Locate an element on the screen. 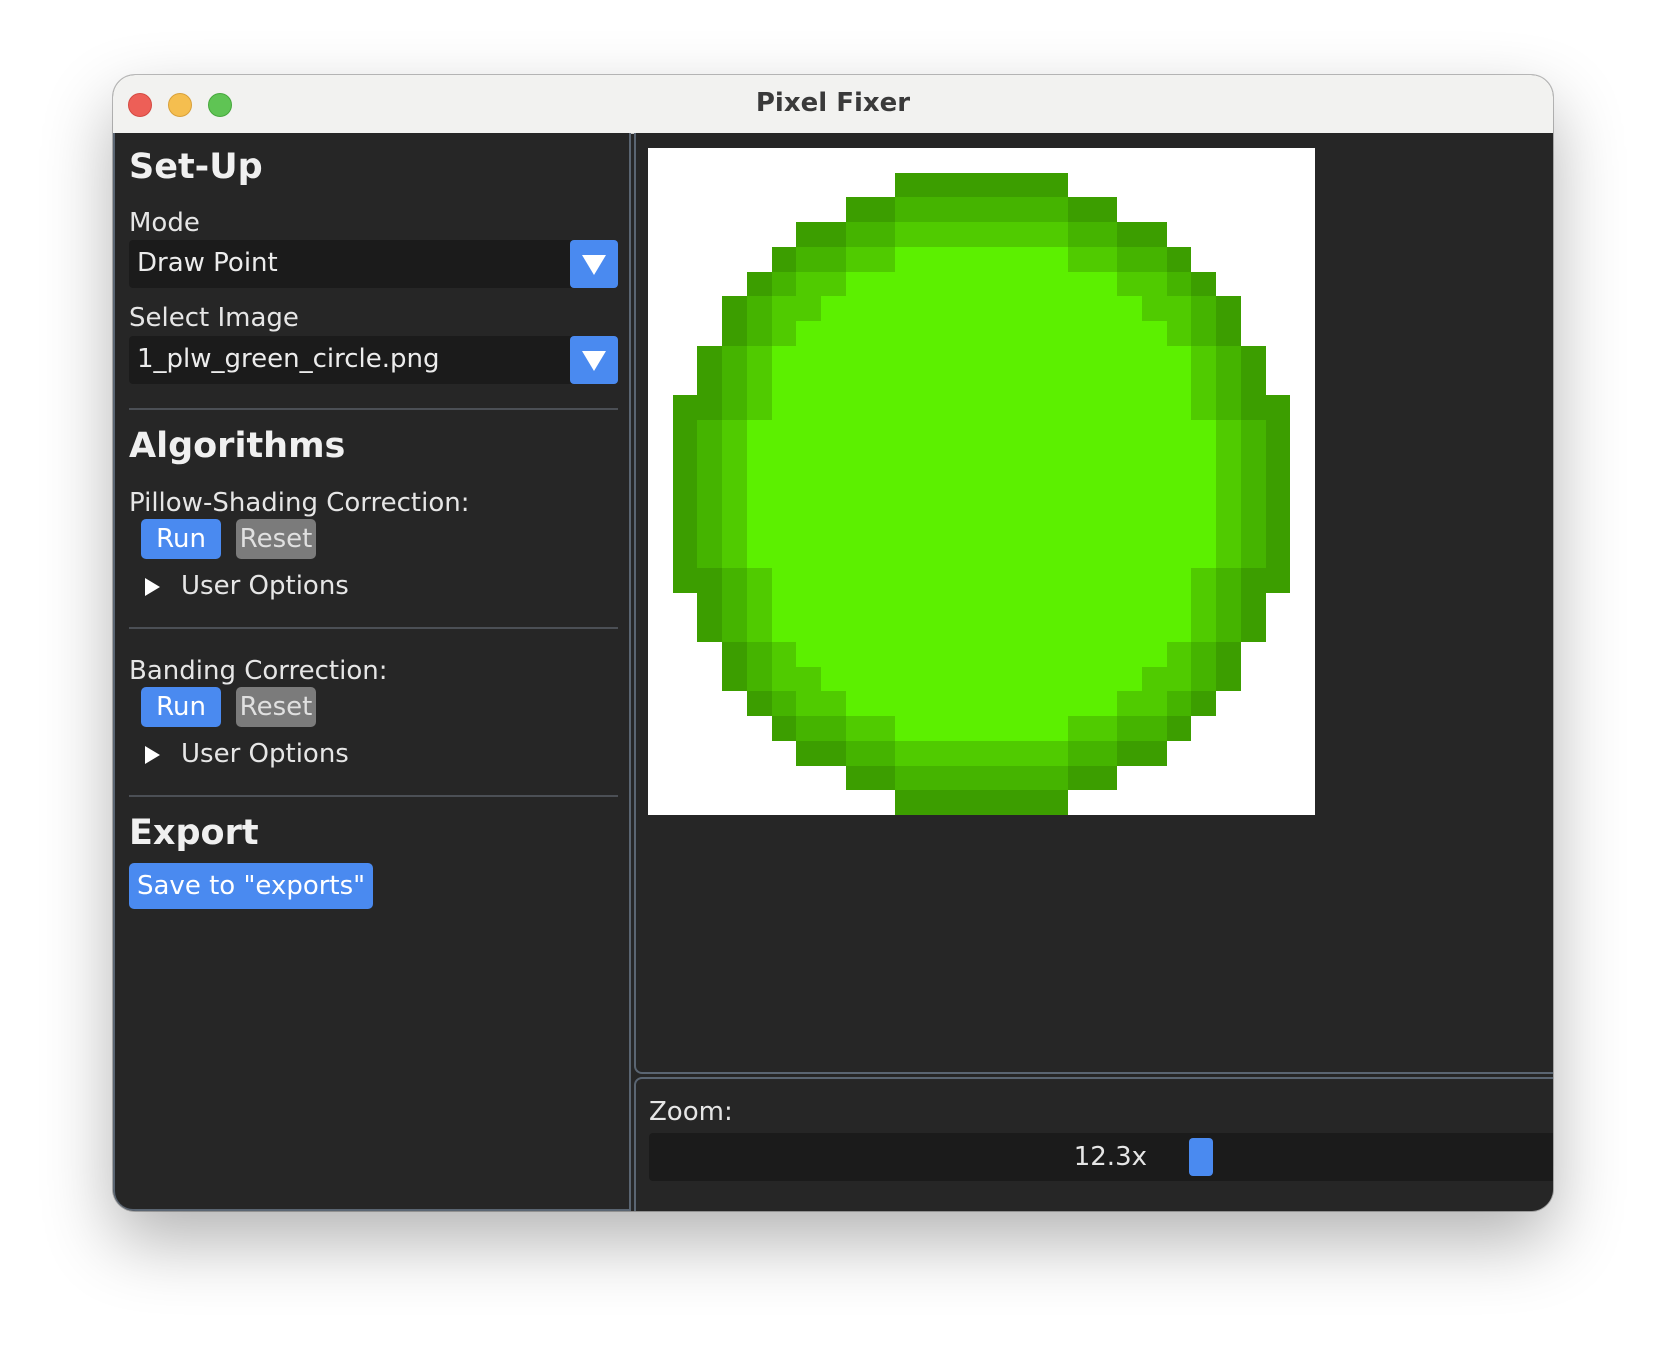  mode-dropdown: Draw Point is located at coordinates (373, 264).